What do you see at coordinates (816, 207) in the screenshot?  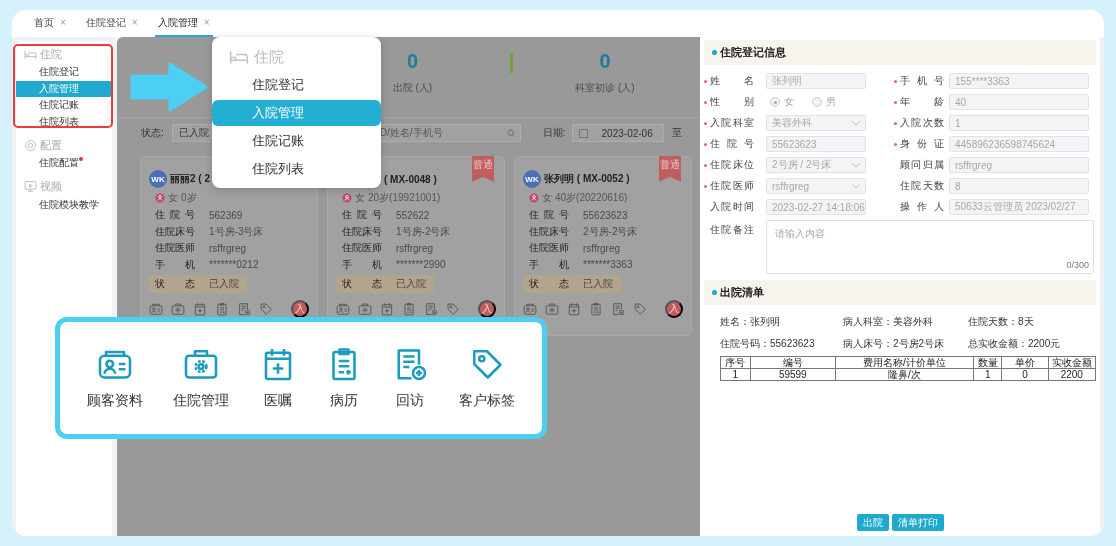 I see `input-field: 2023-02-27 14:18:06` at bounding box center [816, 207].